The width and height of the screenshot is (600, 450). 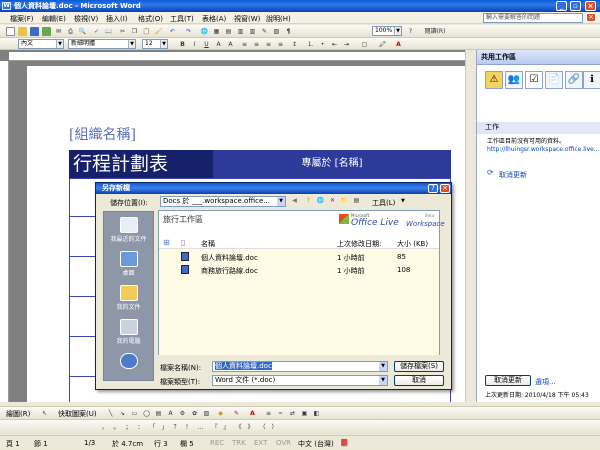 I want to click on textbox-icon: ▤, so click(x=158, y=413).